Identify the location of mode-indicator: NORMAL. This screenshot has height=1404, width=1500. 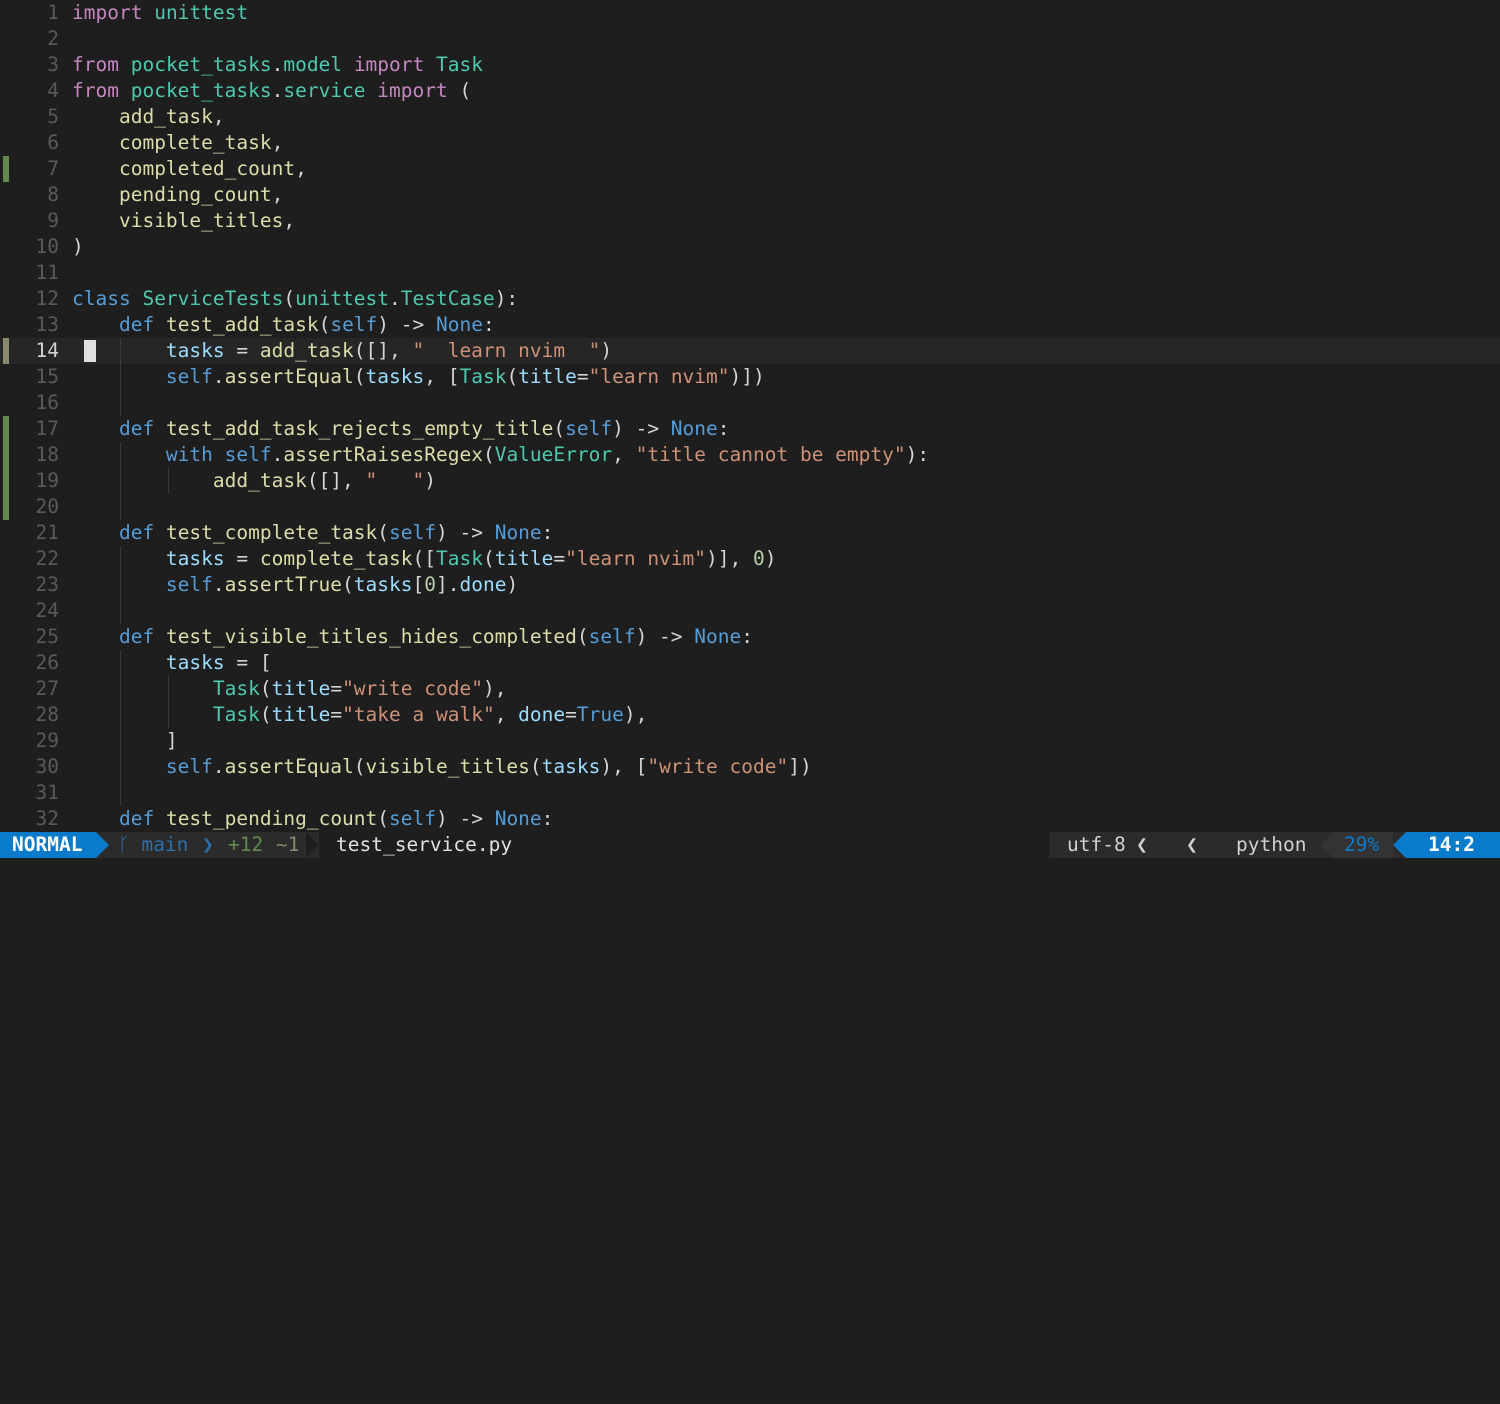
(48, 845).